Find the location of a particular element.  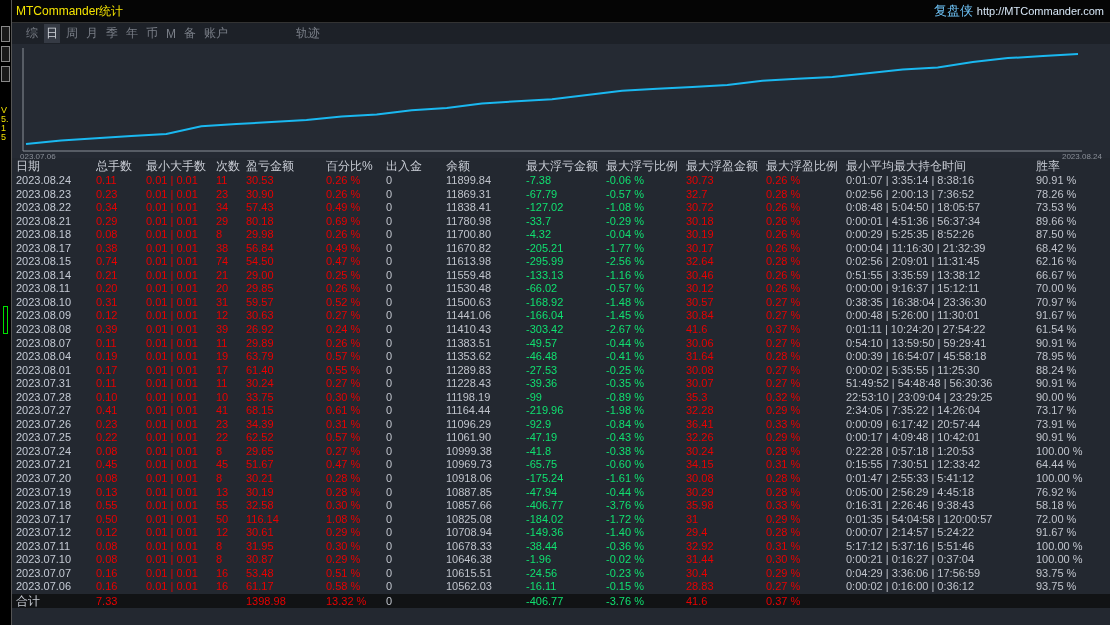

table-cell-text: 8 is located at coordinates (220, 479).